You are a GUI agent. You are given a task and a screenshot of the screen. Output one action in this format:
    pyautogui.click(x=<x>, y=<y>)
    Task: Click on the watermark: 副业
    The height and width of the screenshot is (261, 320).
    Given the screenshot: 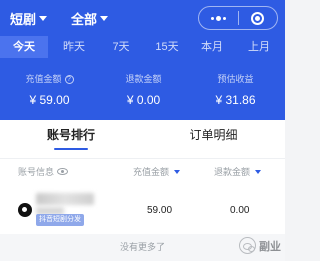 What is the action you would take?
    pyautogui.click(x=260, y=245)
    